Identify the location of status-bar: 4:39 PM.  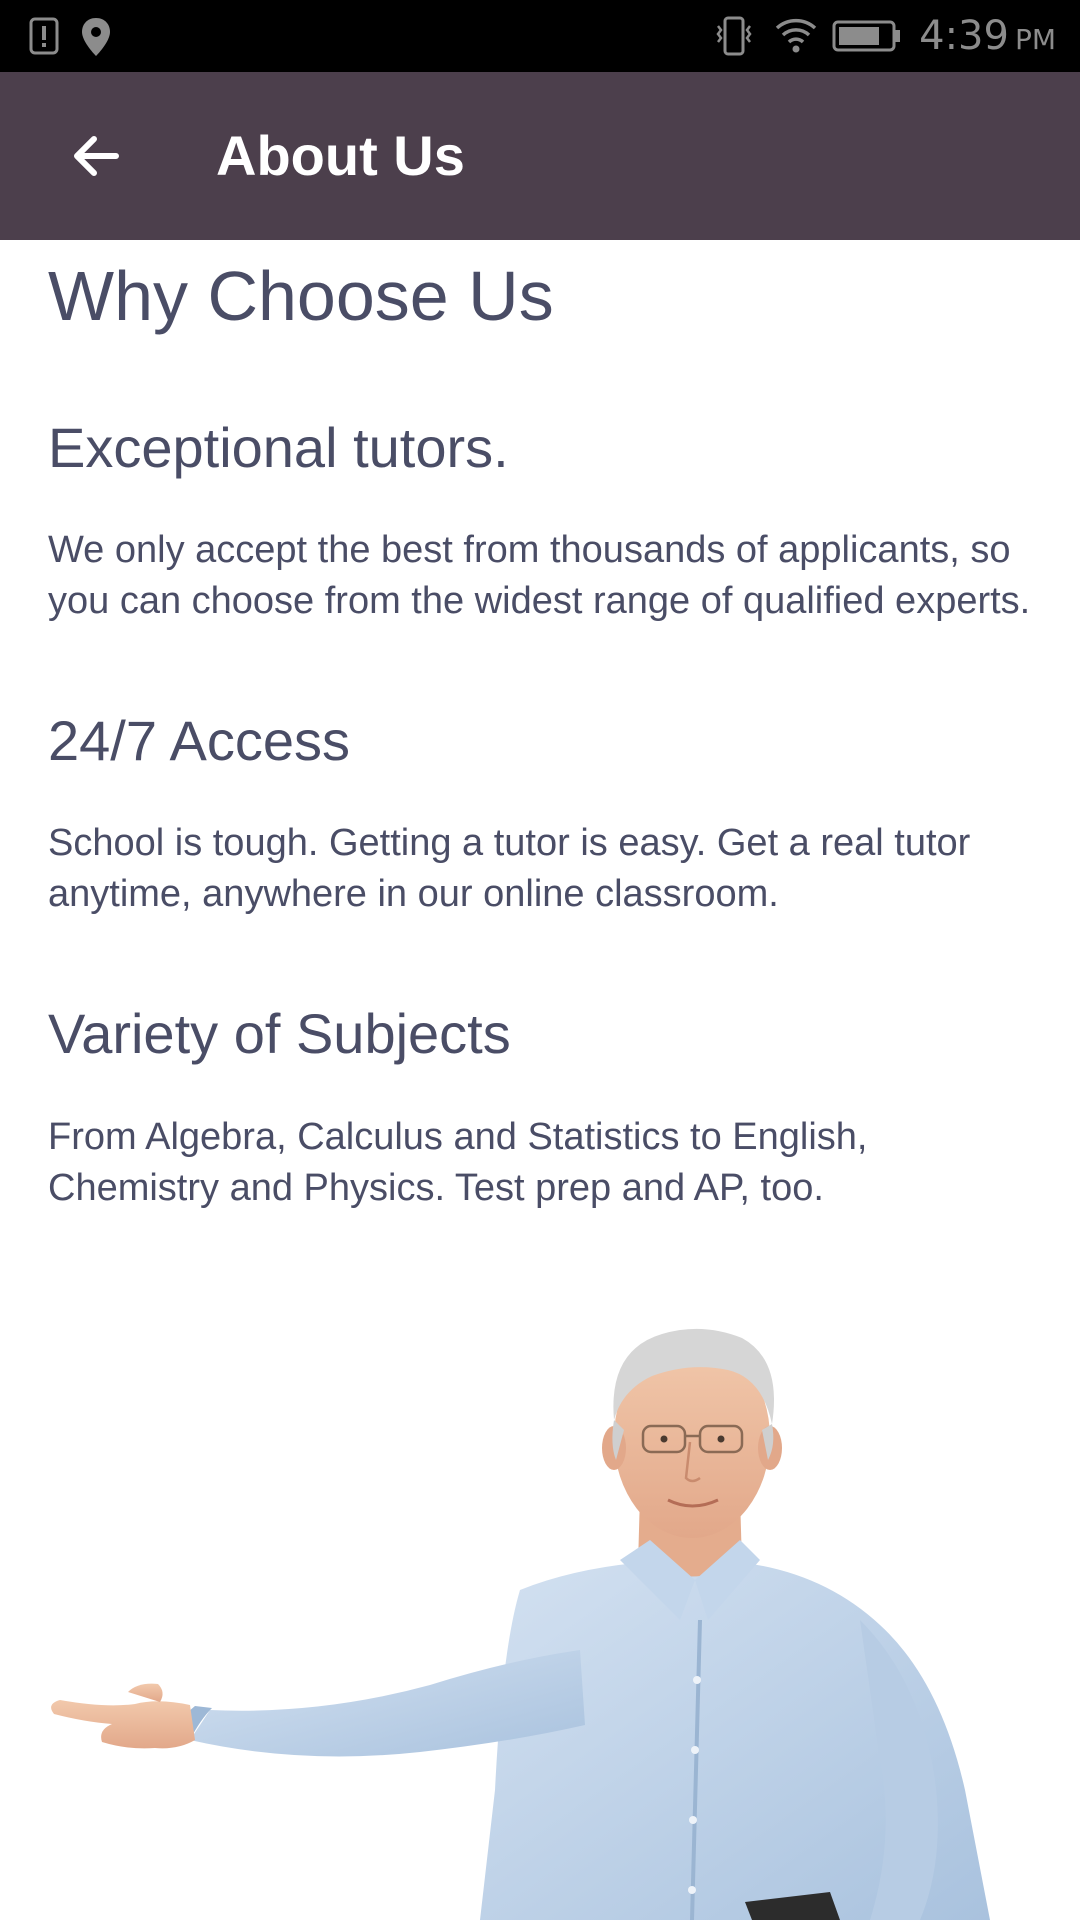
(540, 36).